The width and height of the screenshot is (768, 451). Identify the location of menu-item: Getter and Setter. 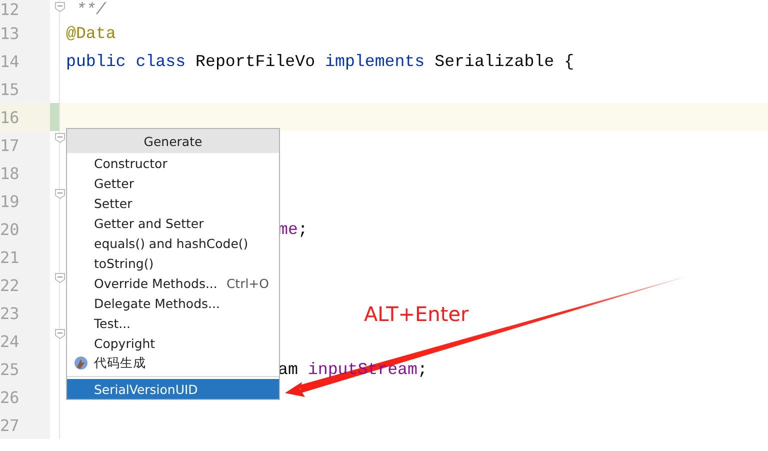
(173, 223).